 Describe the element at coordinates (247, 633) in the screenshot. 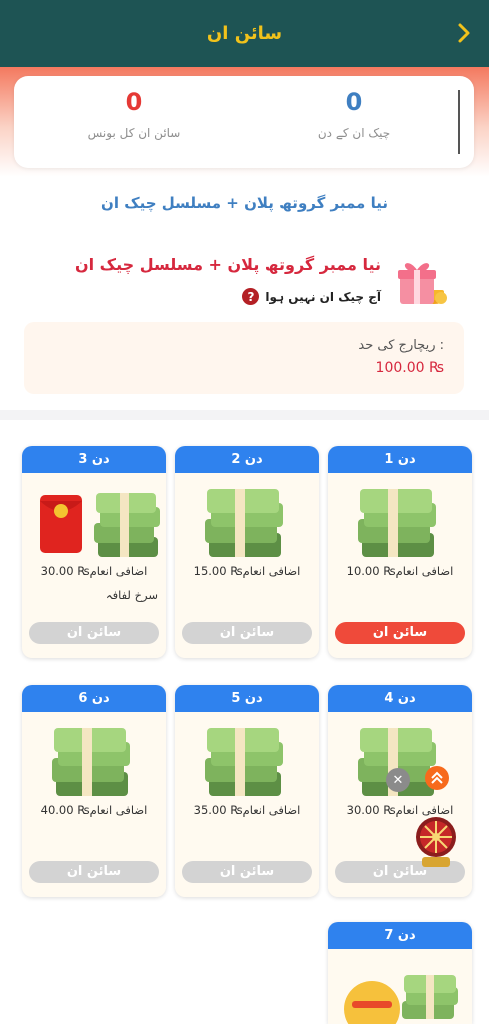

I see `sign-in-button-day-2: سائن ان` at that location.